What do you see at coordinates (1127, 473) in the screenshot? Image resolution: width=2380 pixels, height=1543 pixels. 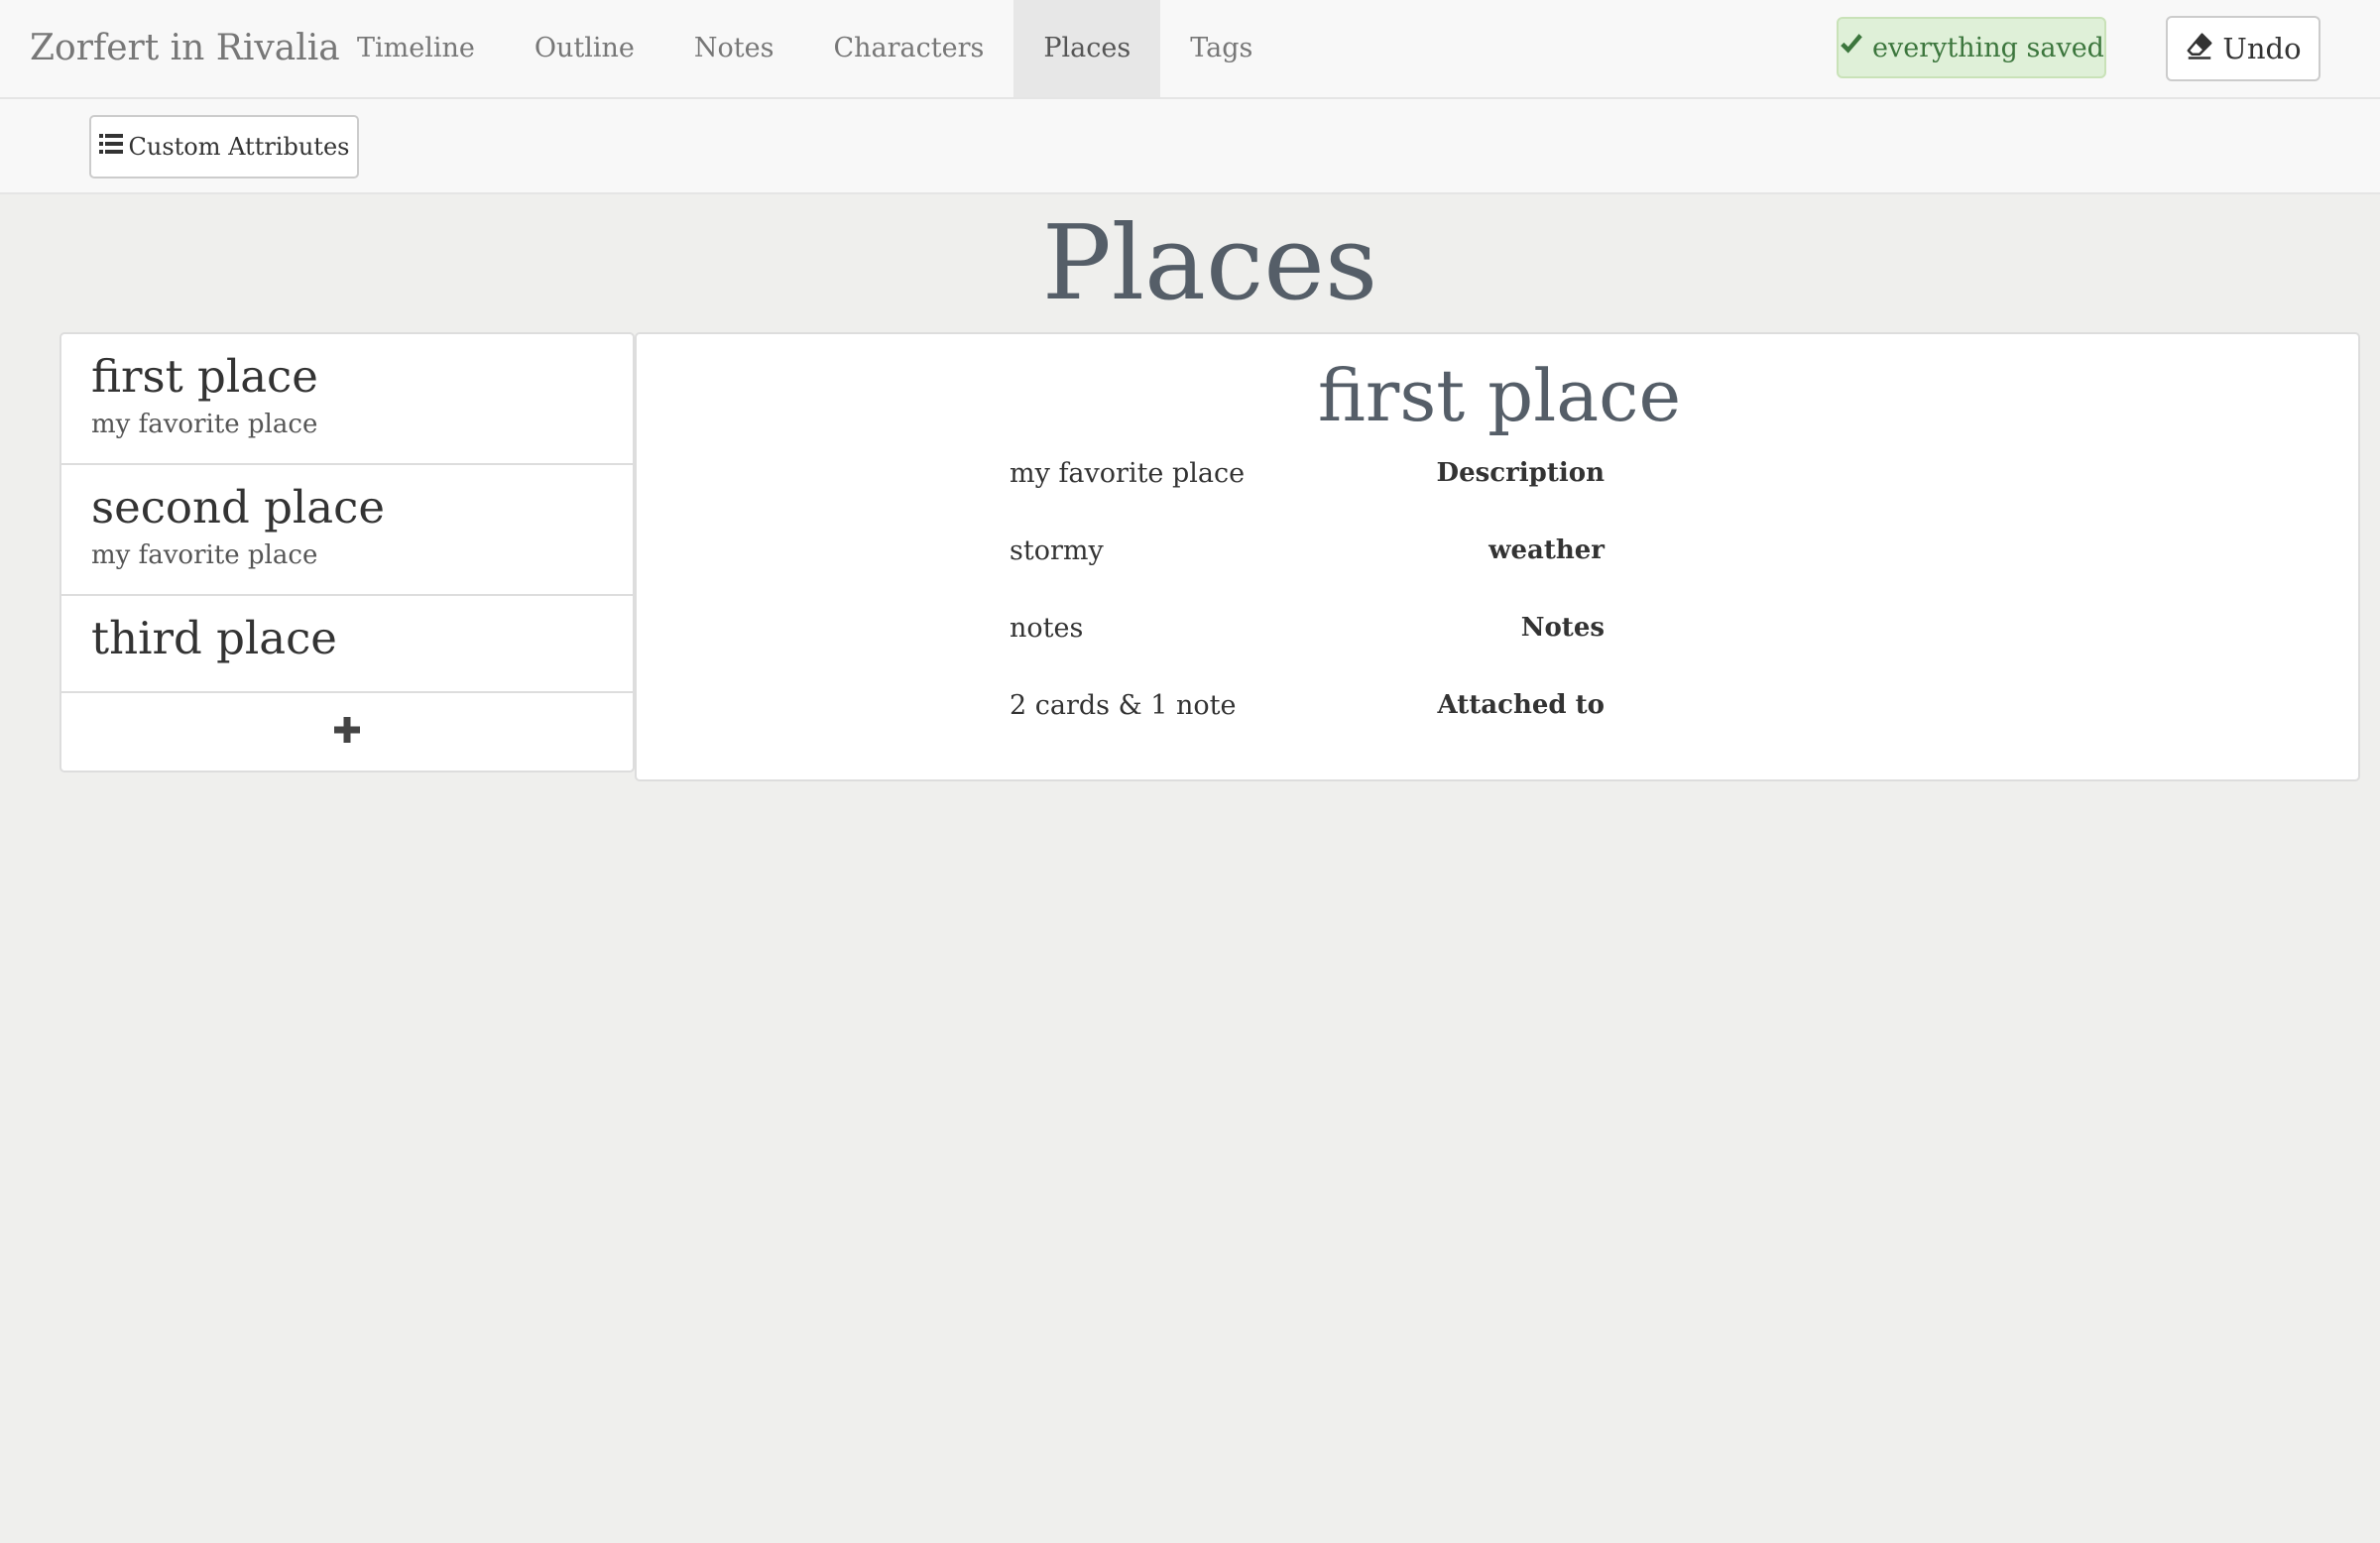 I see `attribute-value: my favorite place` at bounding box center [1127, 473].